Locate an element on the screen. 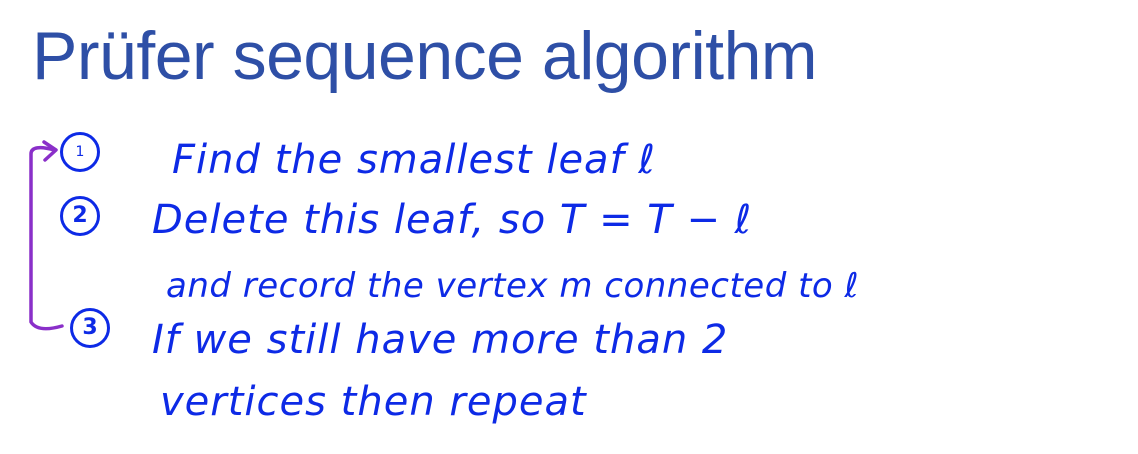 The image size is (1138, 454). page-title: Prüfer sequence algorithm is located at coordinates (425, 56).